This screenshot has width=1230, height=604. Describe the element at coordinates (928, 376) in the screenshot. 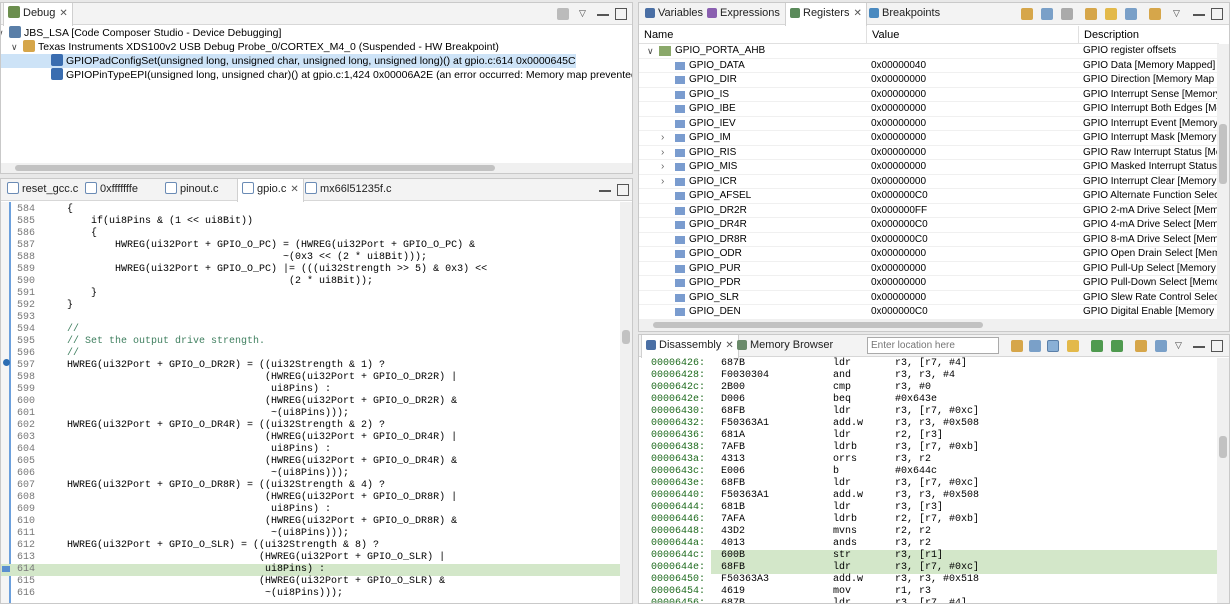

I see `disassembly-row: 00006428: F0030304 and r3, r3, #4` at that location.